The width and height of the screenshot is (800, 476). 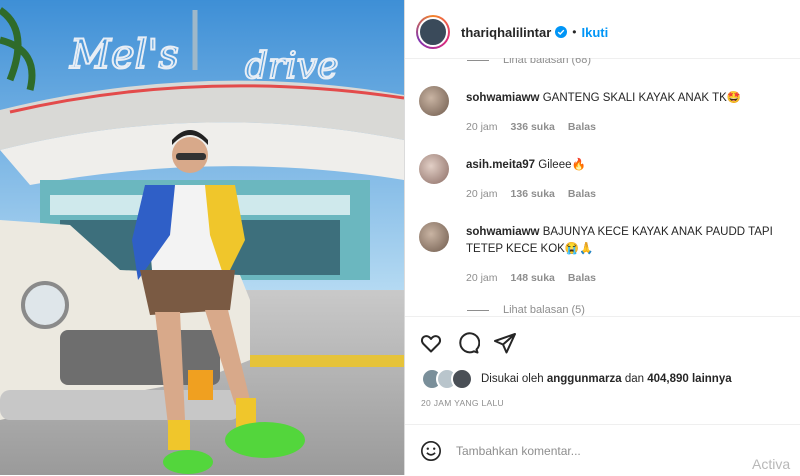 I want to click on comment-likes: 148 suka, so click(x=533, y=278).